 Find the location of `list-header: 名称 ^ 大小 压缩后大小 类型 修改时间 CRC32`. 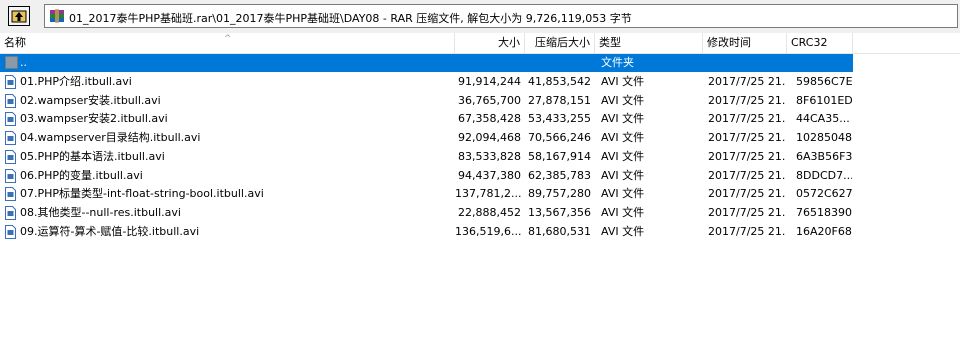

list-header: 名称 ^ 大小 压缩后大小 类型 修改时间 CRC32 is located at coordinates (480, 43).